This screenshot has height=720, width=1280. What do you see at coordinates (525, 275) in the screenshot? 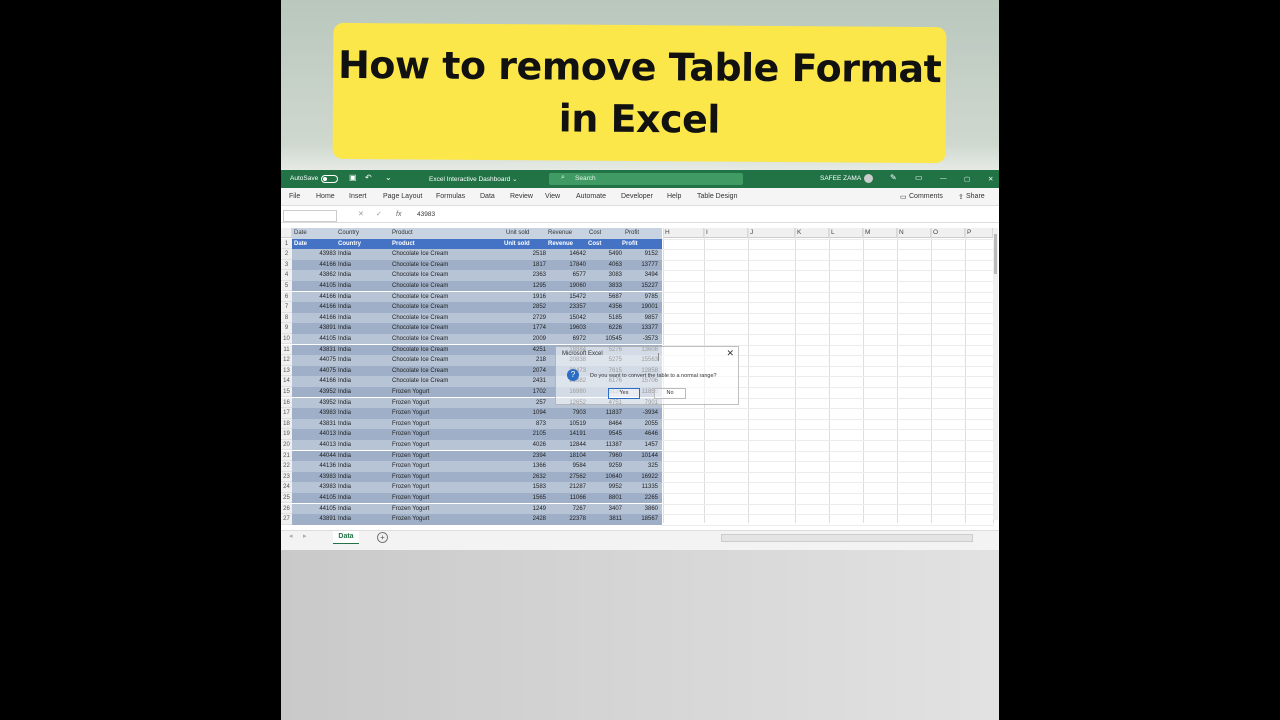
I see `cell-unit-sold: 2363` at bounding box center [525, 275].